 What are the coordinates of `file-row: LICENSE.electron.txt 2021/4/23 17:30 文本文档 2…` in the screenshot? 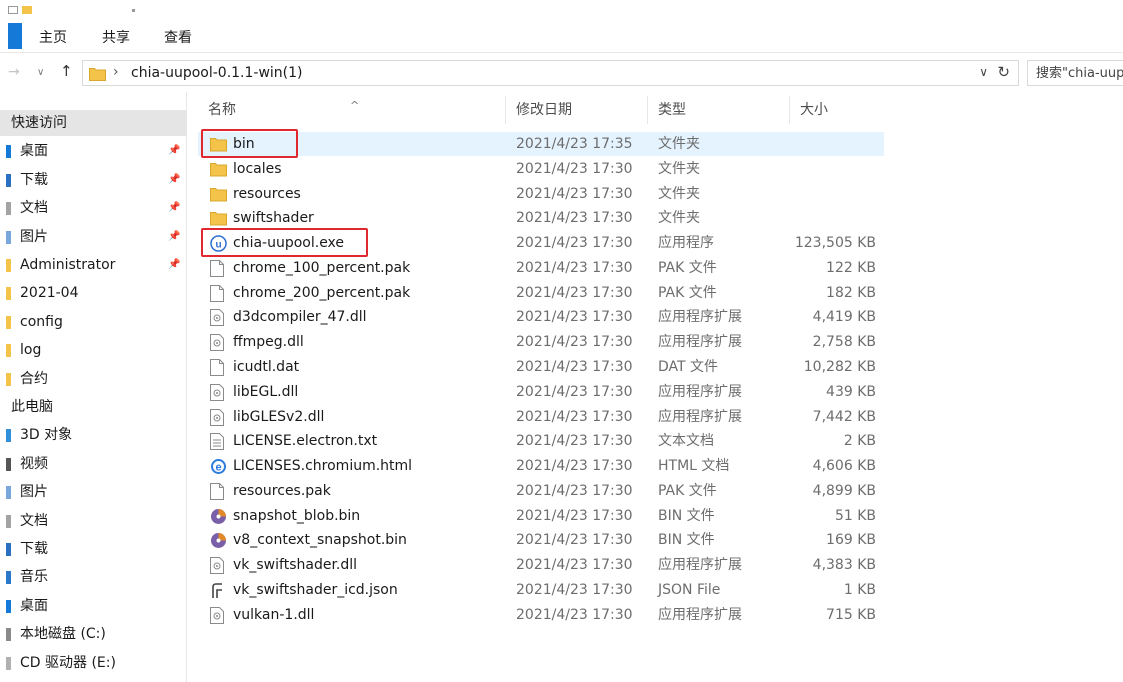 It's located at (541, 441).